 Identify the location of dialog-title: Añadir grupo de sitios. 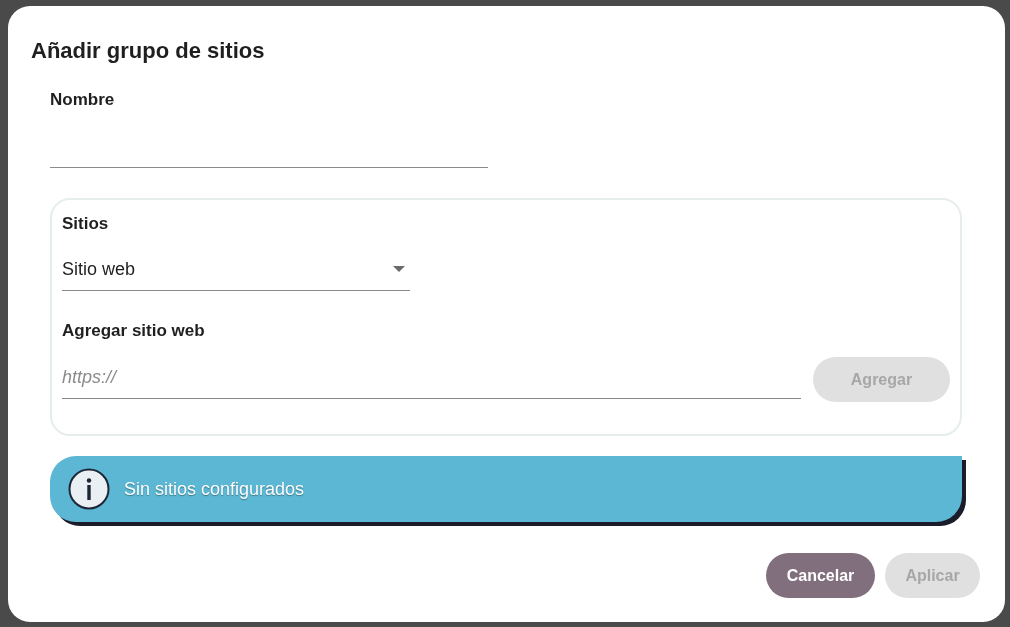
(148, 51).